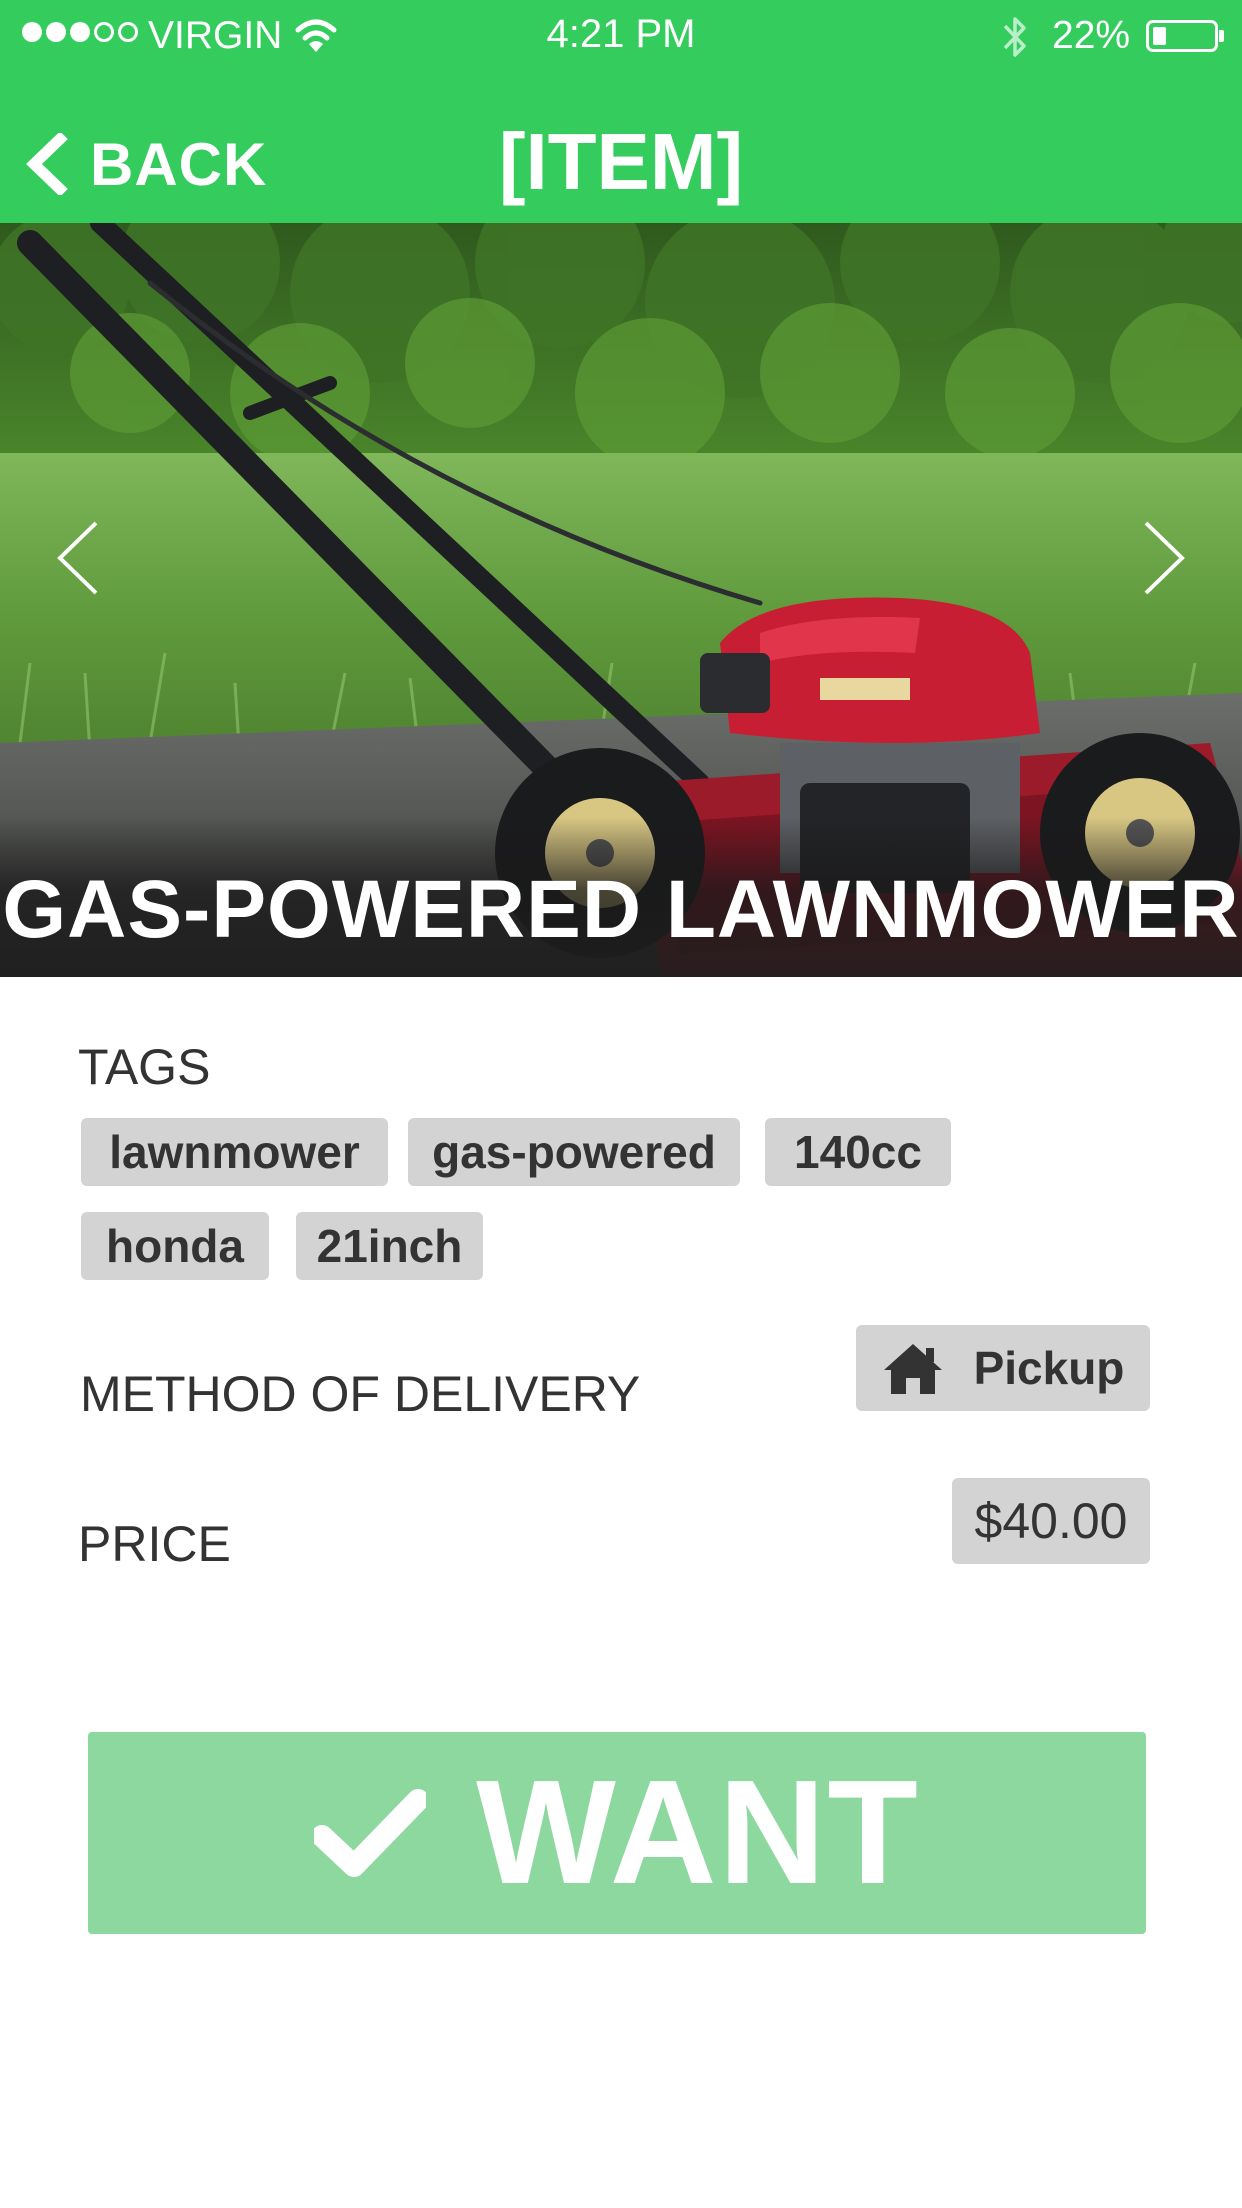 The image size is (1242, 2208). Describe the element at coordinates (698, 1832) in the screenshot. I see `want-label: WANT` at that location.